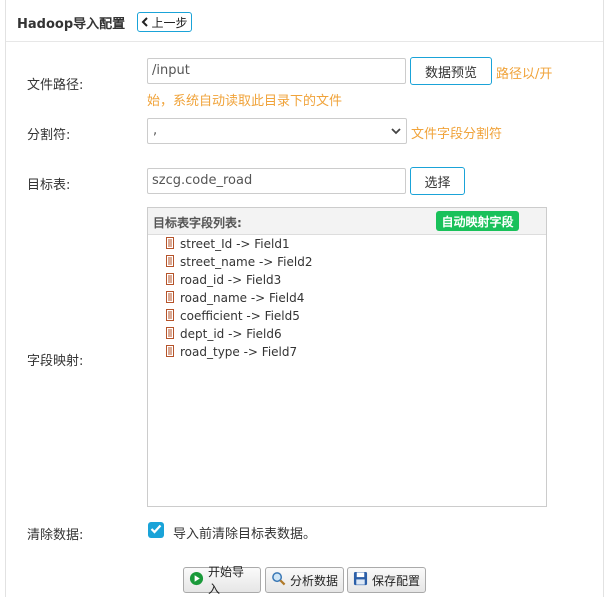 This screenshot has width=606, height=598. I want to click on play-circle-icon, so click(196, 580).